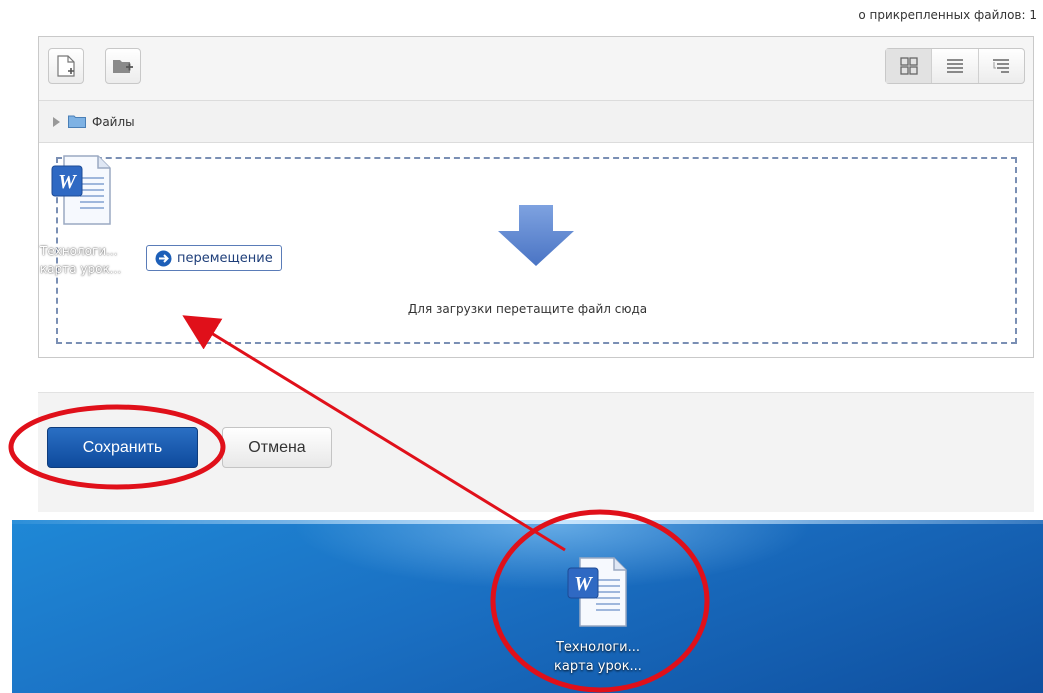  What do you see at coordinates (163, 258) in the screenshot?
I see `move-arrow-icon` at bounding box center [163, 258].